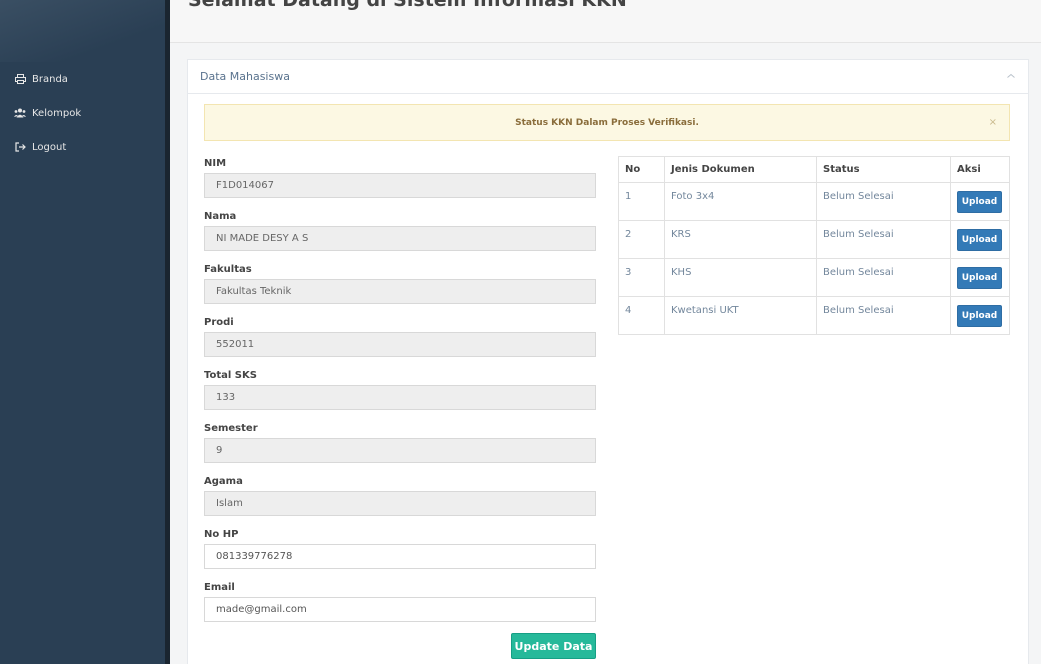 Image resolution: width=1041 pixels, height=664 pixels. Describe the element at coordinates (82, 147) in the screenshot. I see `sidebar-item-logout: Logout` at that location.